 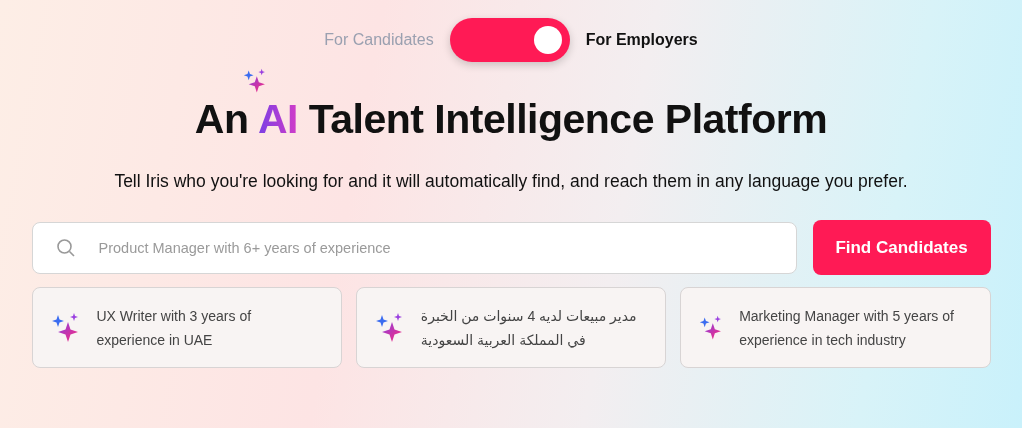 I want to click on suggestion-card: UX Writer with 3 years of experience in UAE, so click(x=186, y=327).